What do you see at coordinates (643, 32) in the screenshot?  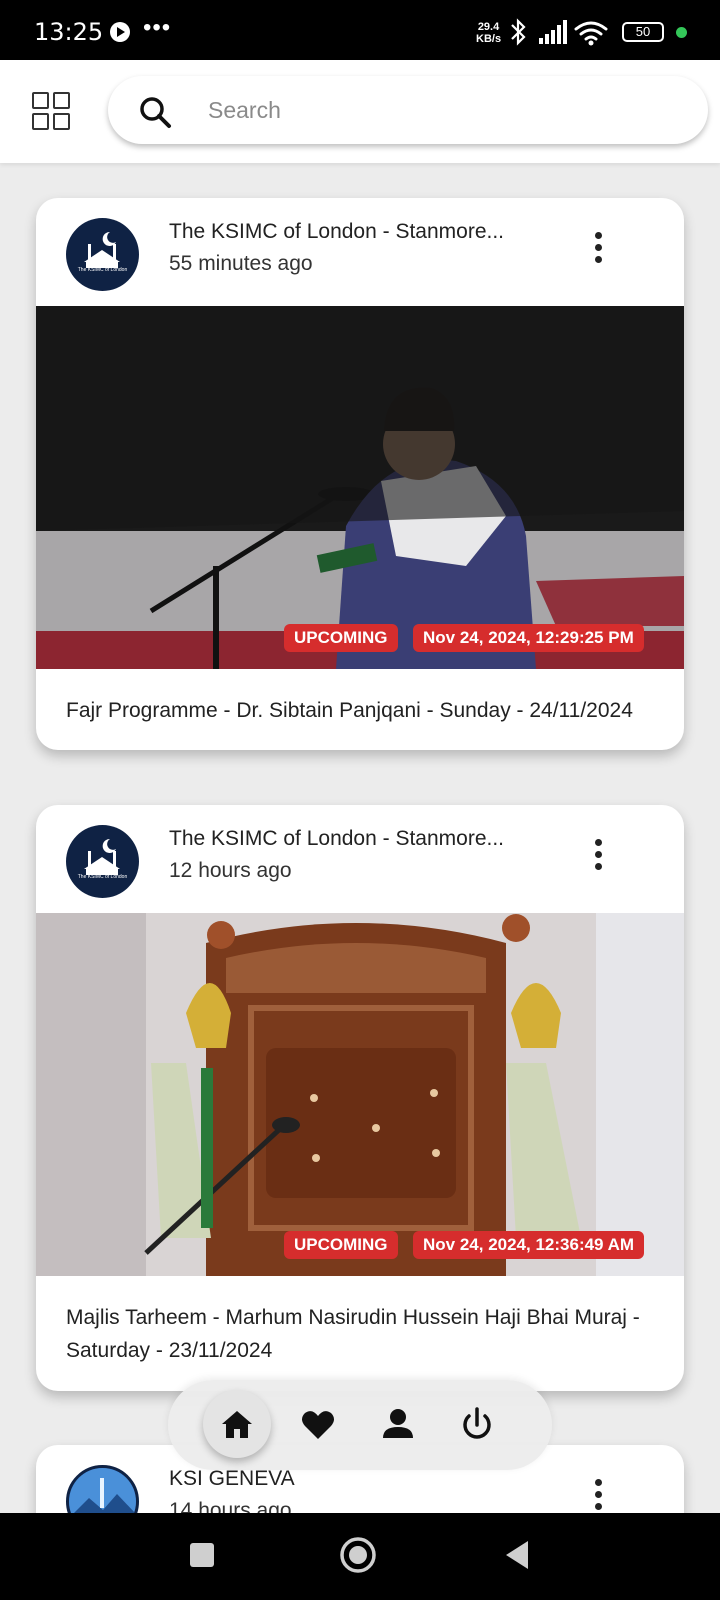 I see `battery-icon: 50` at bounding box center [643, 32].